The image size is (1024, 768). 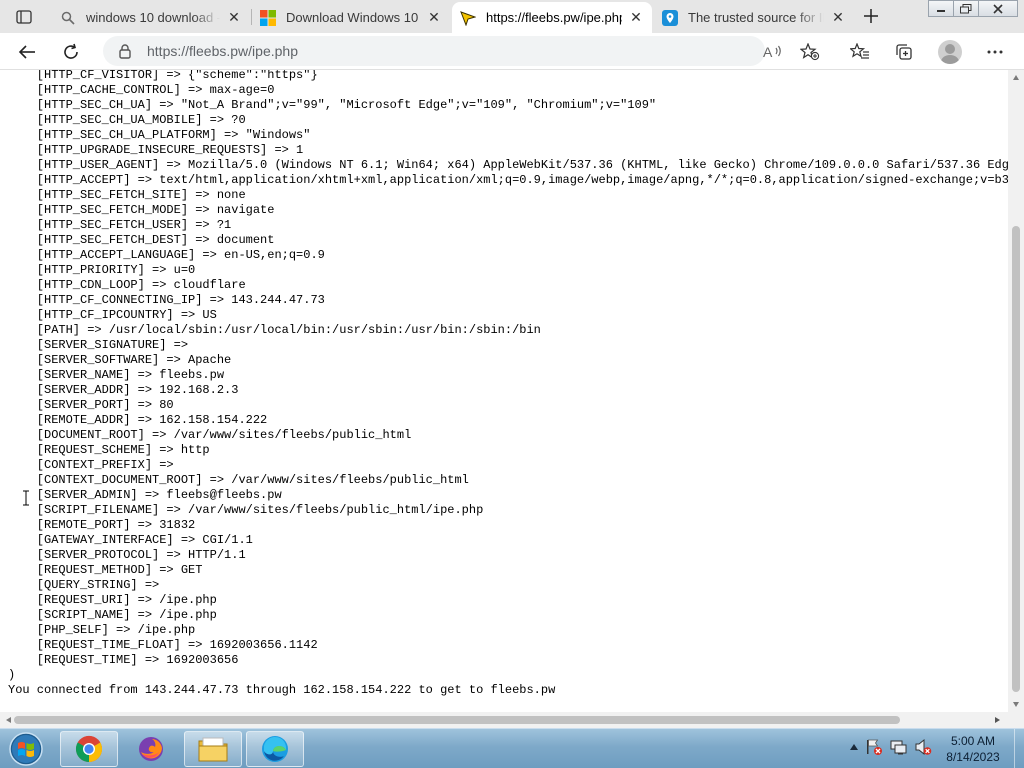 What do you see at coordinates (670, 17) in the screenshot?
I see `location-pin-icon` at bounding box center [670, 17].